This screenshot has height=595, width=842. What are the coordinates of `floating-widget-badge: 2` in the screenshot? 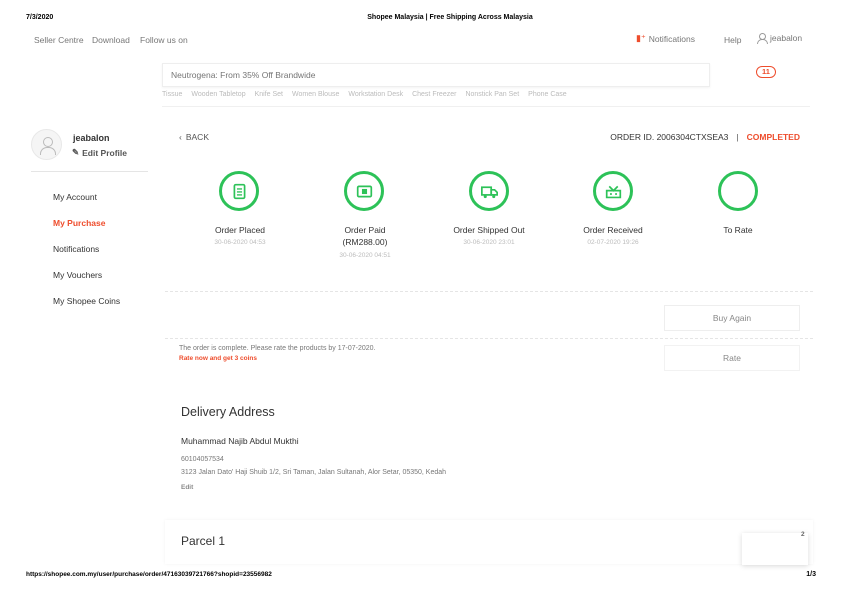 It's located at (803, 534).